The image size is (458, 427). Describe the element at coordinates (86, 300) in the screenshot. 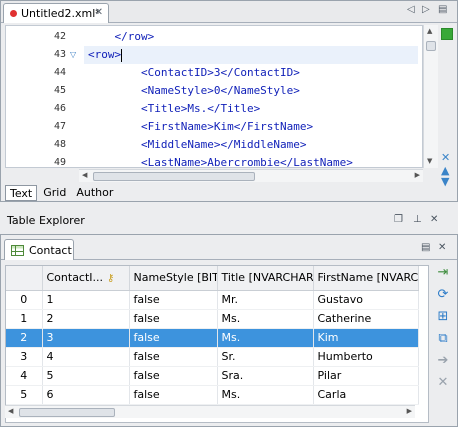

I see `table-cell: 1` at that location.